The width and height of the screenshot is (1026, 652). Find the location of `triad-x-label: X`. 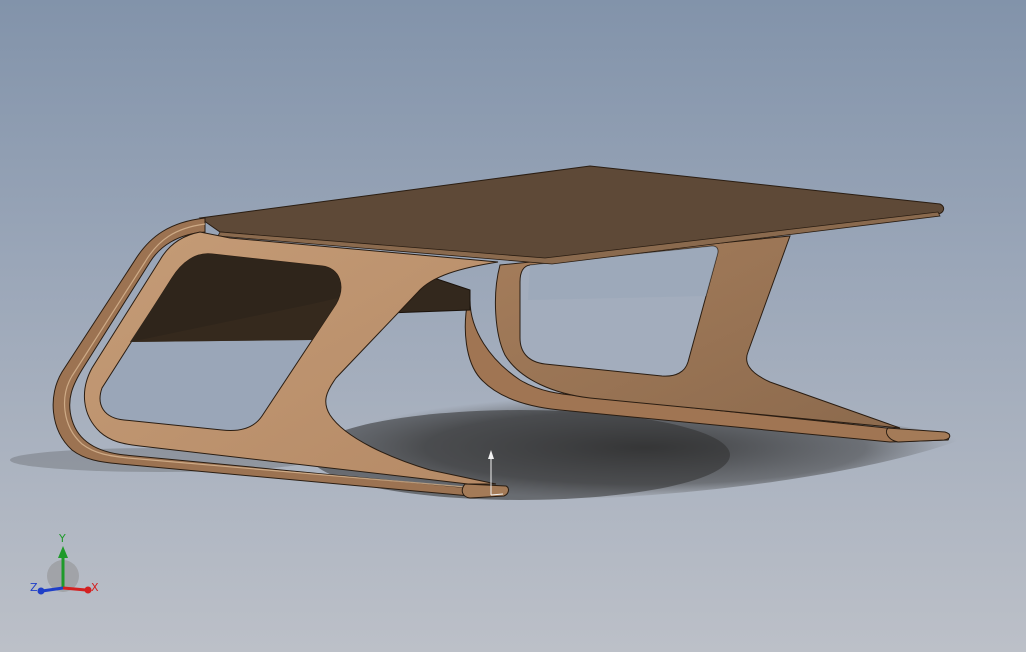

triad-x-label: X is located at coordinates (95, 587).